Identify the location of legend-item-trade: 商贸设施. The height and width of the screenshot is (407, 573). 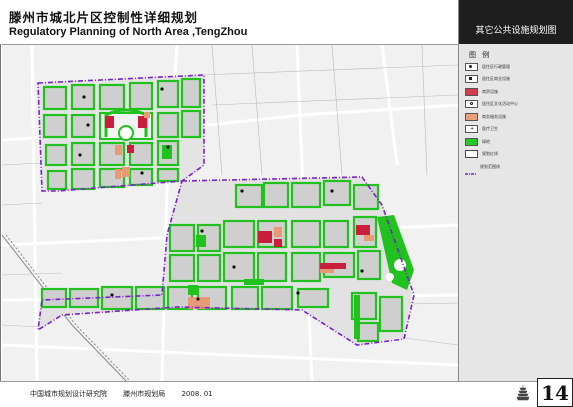
(516, 92).